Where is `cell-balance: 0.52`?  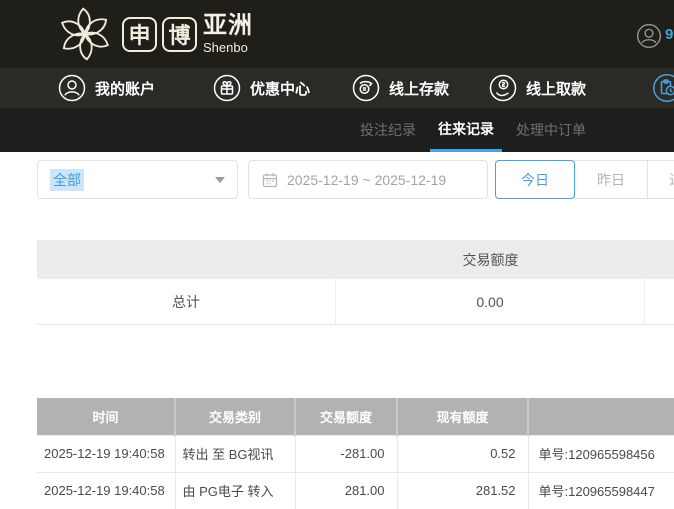
cell-balance: 0.52 is located at coordinates (462, 454).